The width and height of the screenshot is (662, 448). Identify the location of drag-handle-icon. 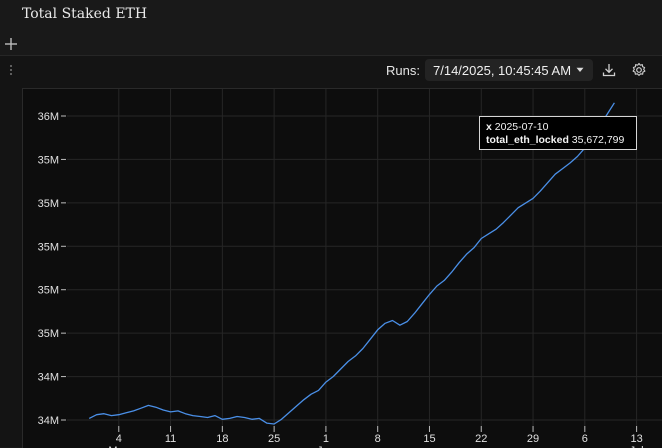
(11, 70).